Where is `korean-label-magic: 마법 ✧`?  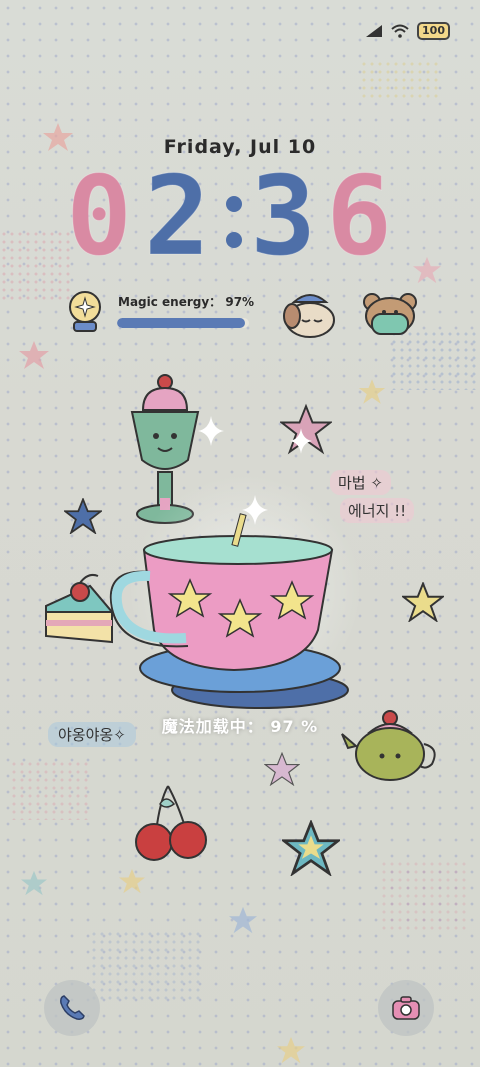
korean-label-magic: 마법 ✧ is located at coordinates (360, 482).